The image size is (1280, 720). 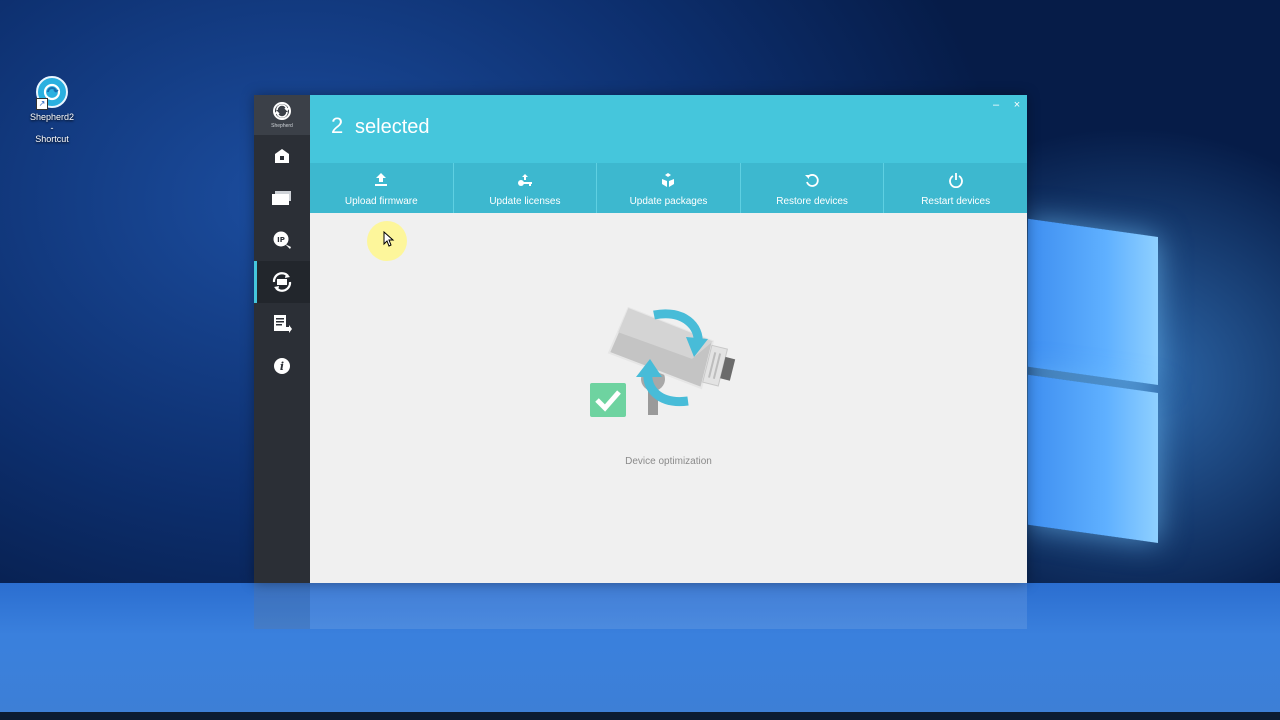 I want to click on sidebar-item-devices, so click(x=282, y=198).